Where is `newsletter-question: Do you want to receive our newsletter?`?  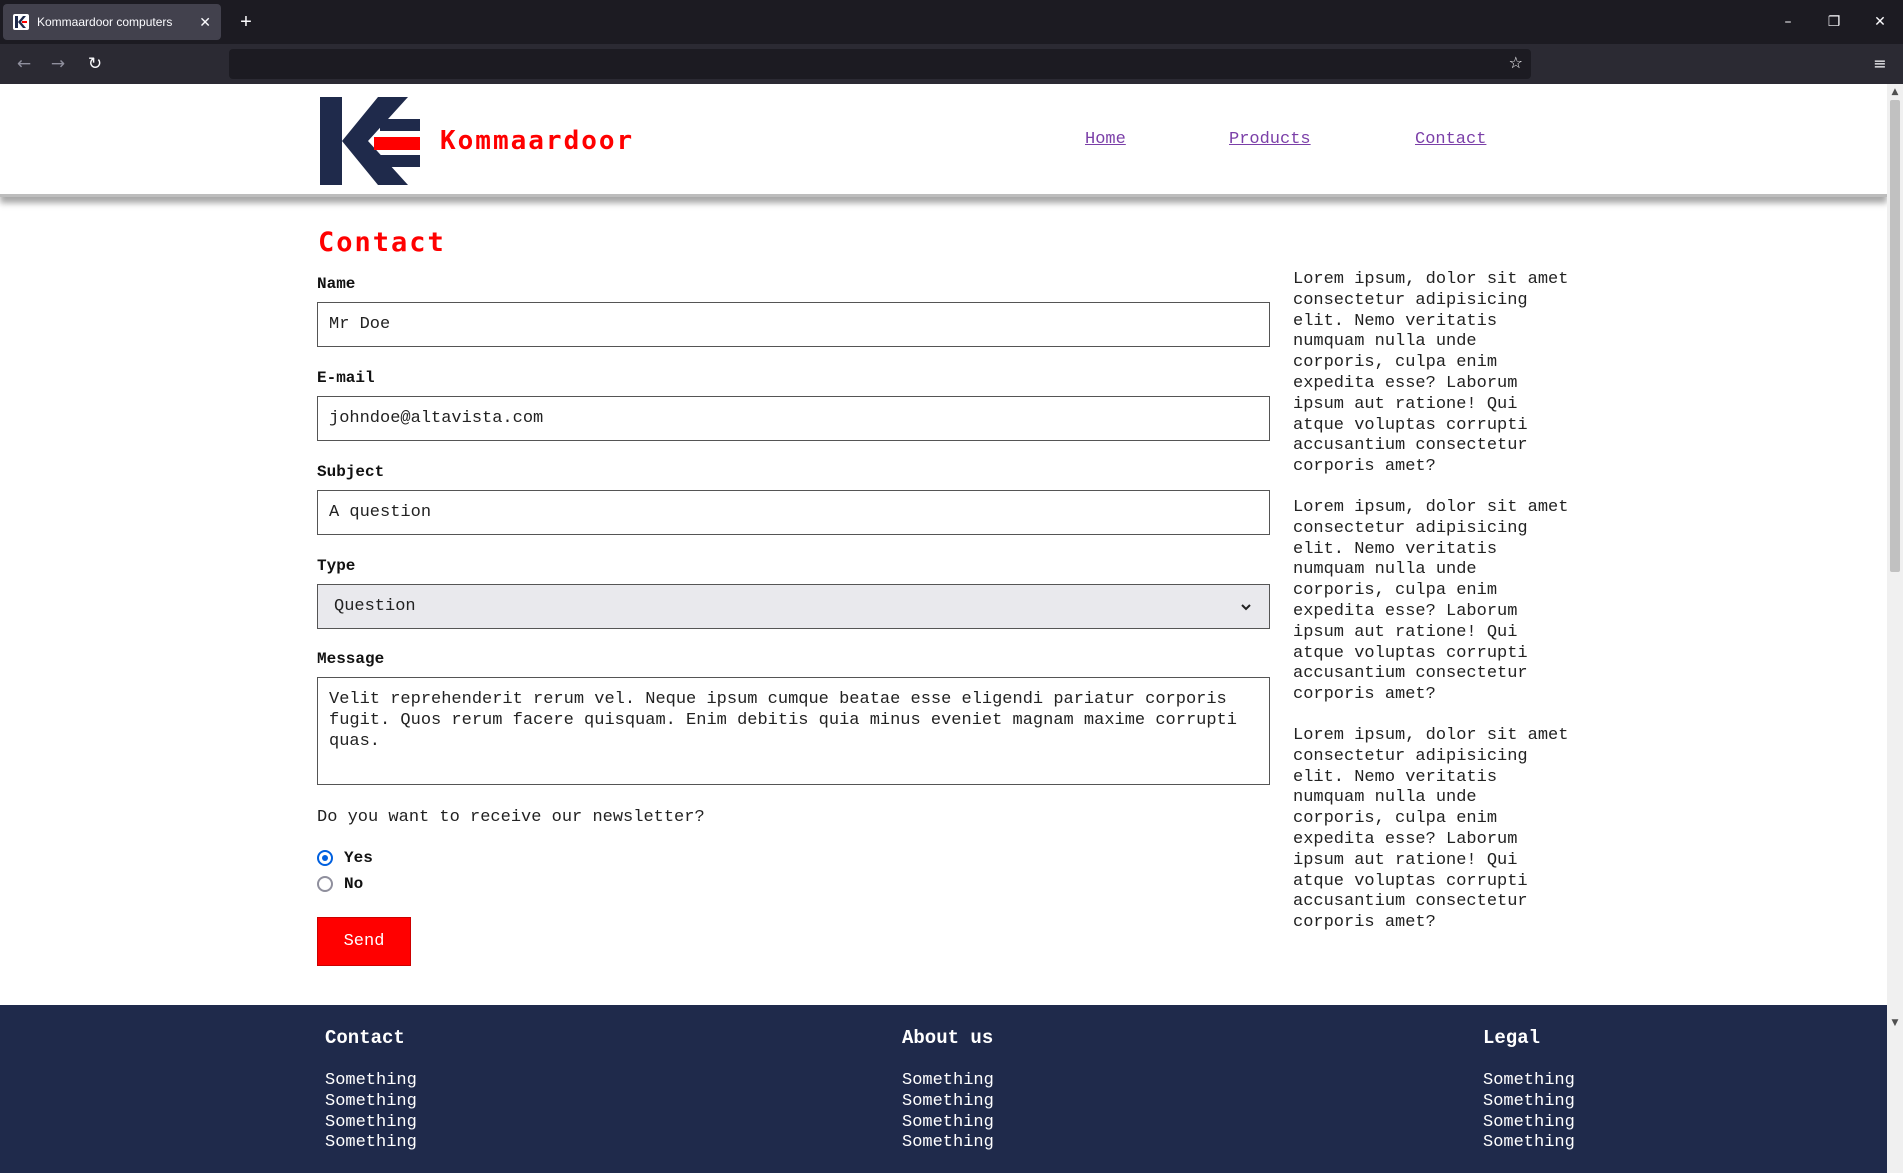
newsletter-question: Do you want to receive our newsletter? is located at coordinates (511, 817).